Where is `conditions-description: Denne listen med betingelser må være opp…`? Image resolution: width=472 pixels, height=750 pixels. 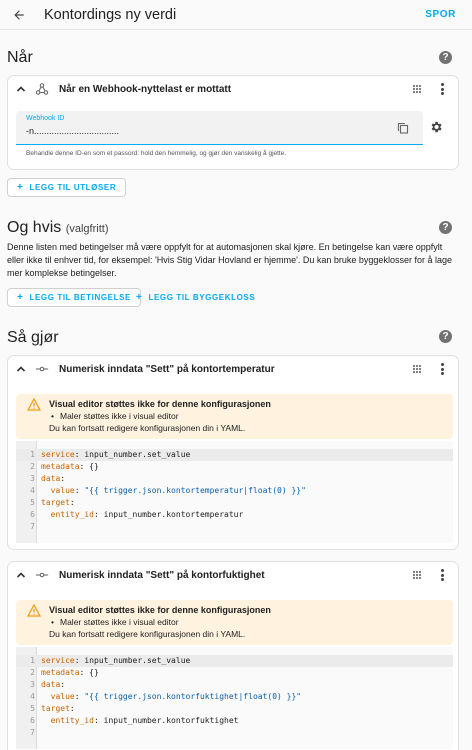 conditions-description: Denne listen med betingelser må være opp… is located at coordinates (229, 260).